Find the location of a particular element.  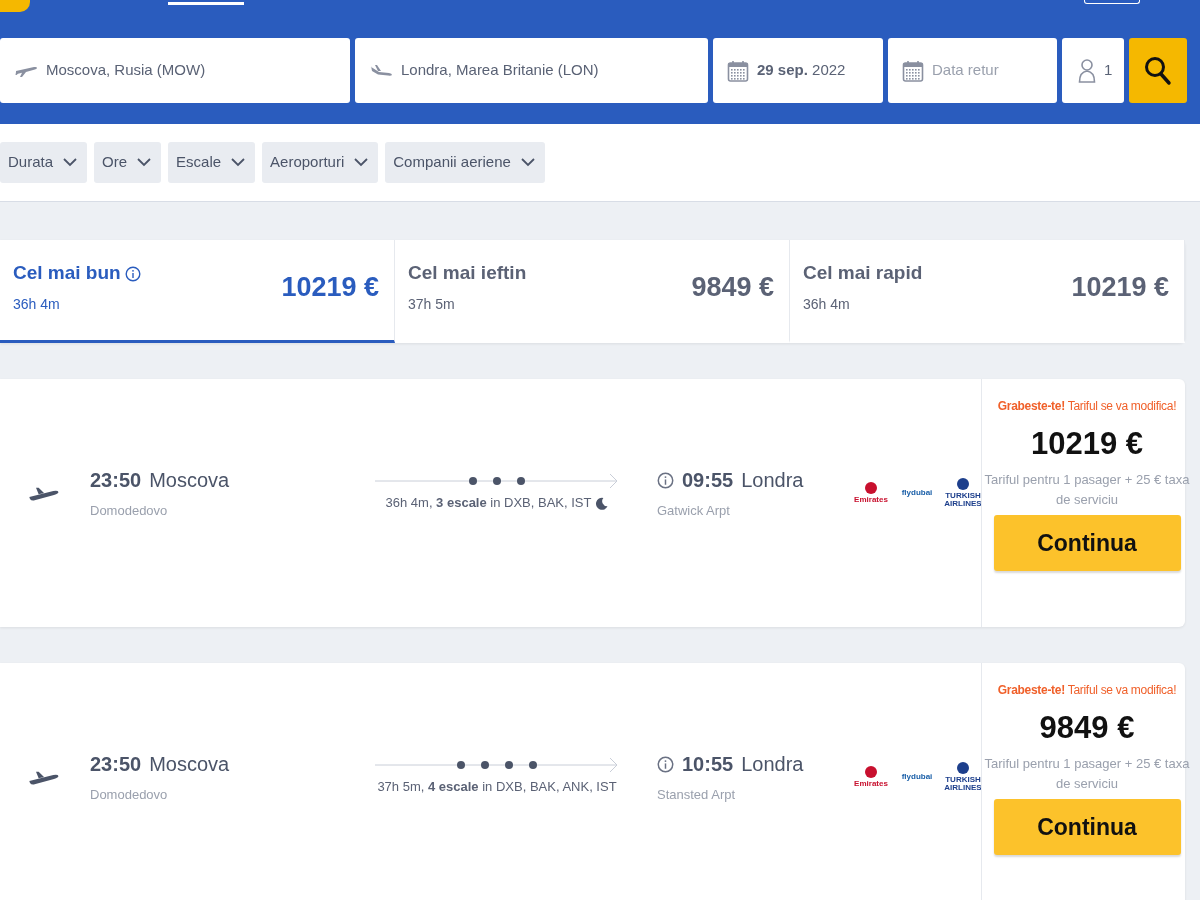

destination-field: Londra, Marea Britanie (LON) is located at coordinates (531, 70).